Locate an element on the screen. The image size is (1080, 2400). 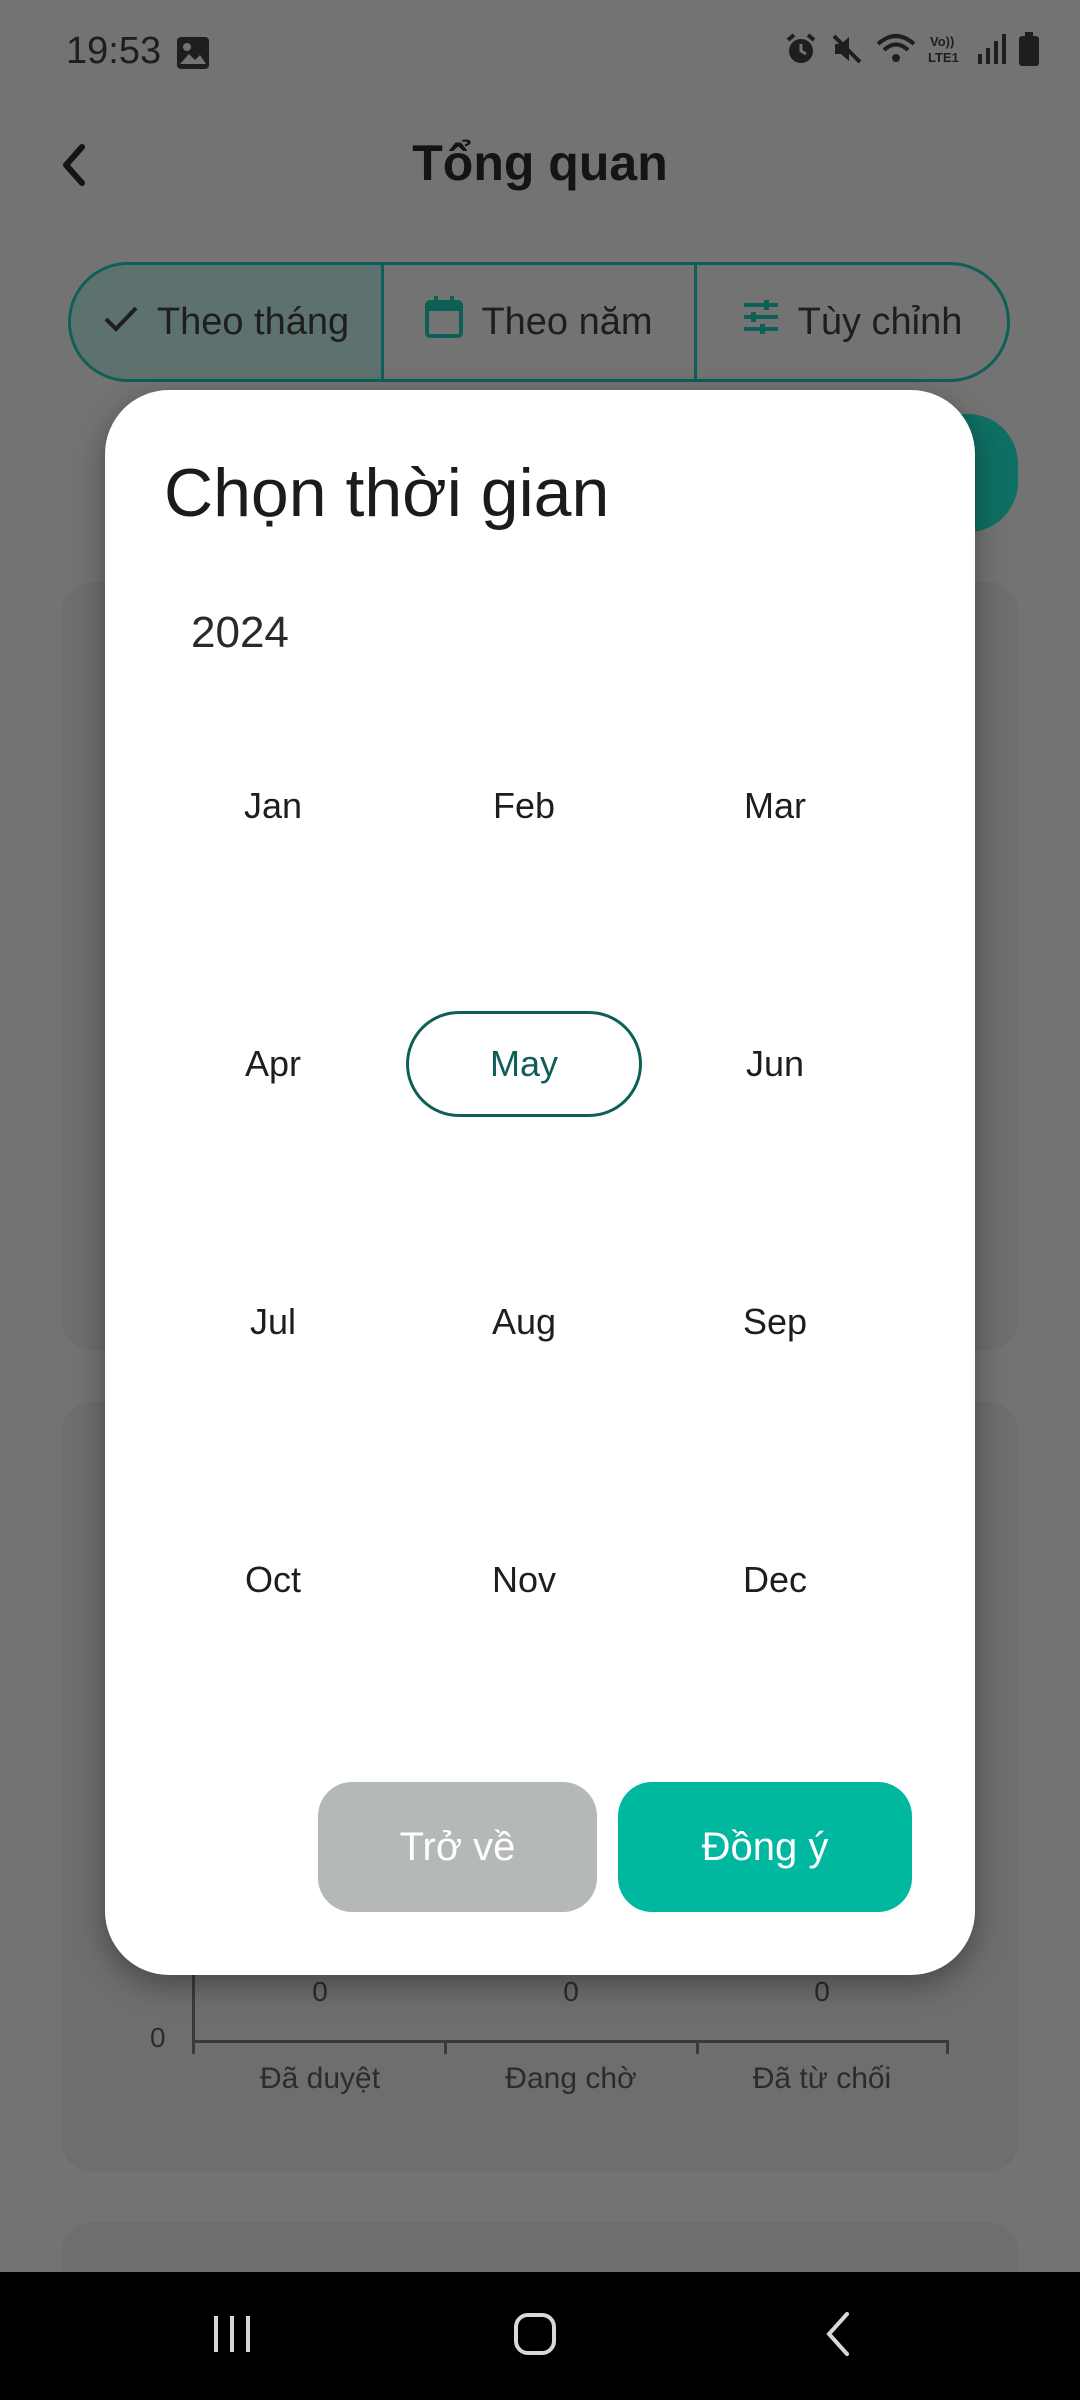
tab-tuy-chinh: Tùy chỉnh is located at coordinates (850, 322).